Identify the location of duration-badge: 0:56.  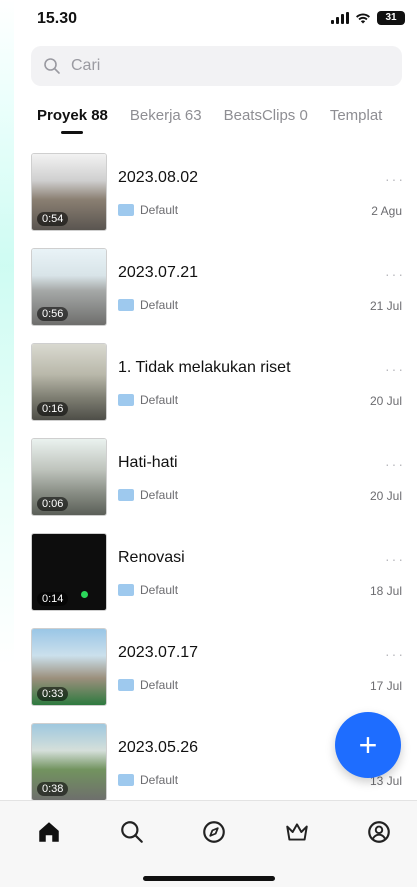
(53, 314).